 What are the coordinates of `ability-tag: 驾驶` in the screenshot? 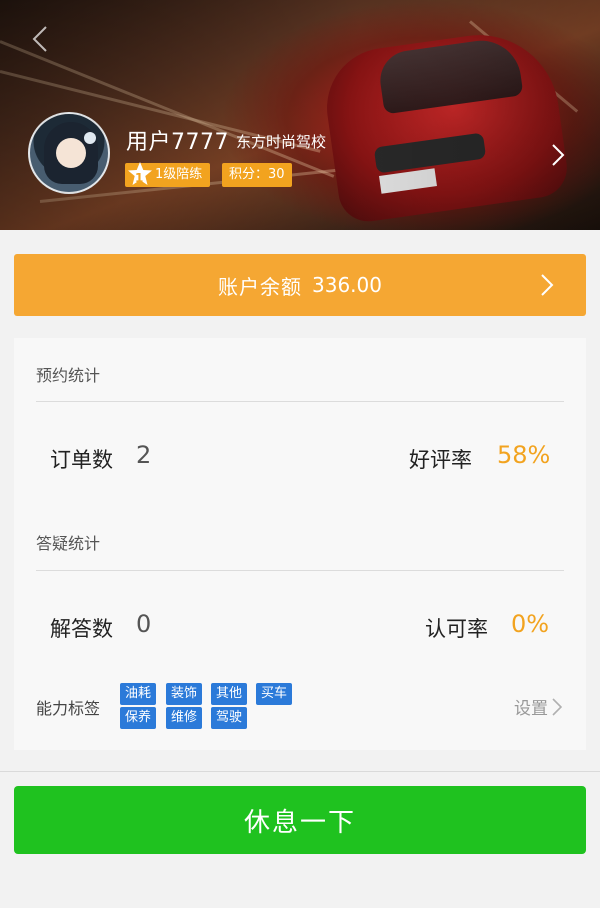 It's located at (229, 718).